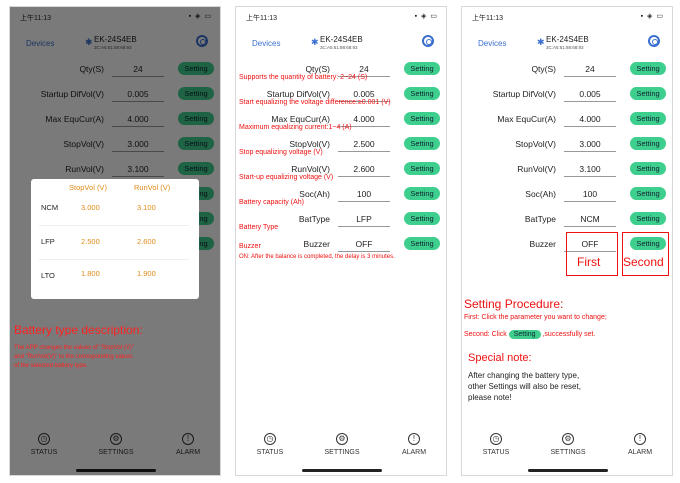  What do you see at coordinates (592, 254) in the screenshot?
I see `first-highlight-box: First` at bounding box center [592, 254].